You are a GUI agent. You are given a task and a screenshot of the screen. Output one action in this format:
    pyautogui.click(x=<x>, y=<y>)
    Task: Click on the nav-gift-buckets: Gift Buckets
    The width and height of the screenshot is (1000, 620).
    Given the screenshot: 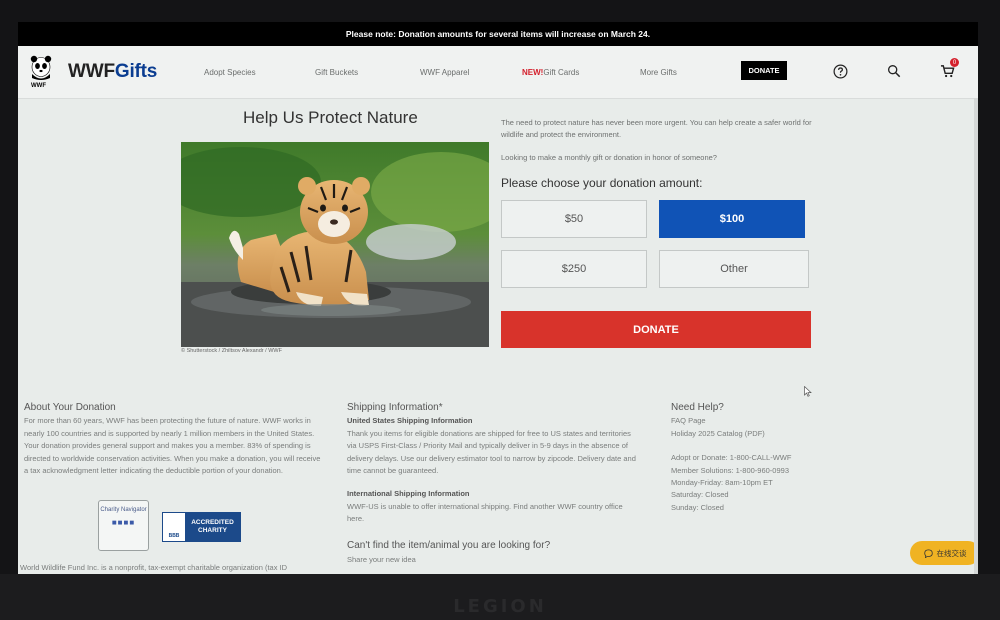 What is the action you would take?
    pyautogui.click(x=336, y=72)
    